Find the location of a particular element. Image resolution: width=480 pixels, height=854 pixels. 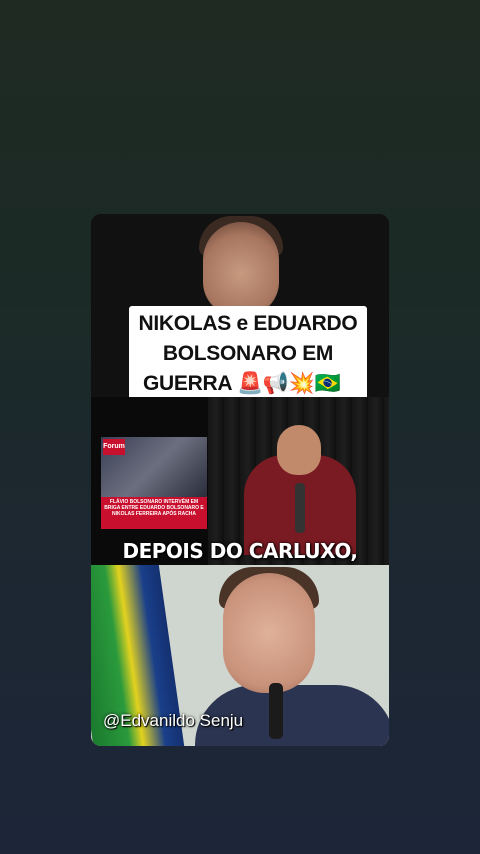

title-line-2: BOLSONARO EM is located at coordinates (248, 353).